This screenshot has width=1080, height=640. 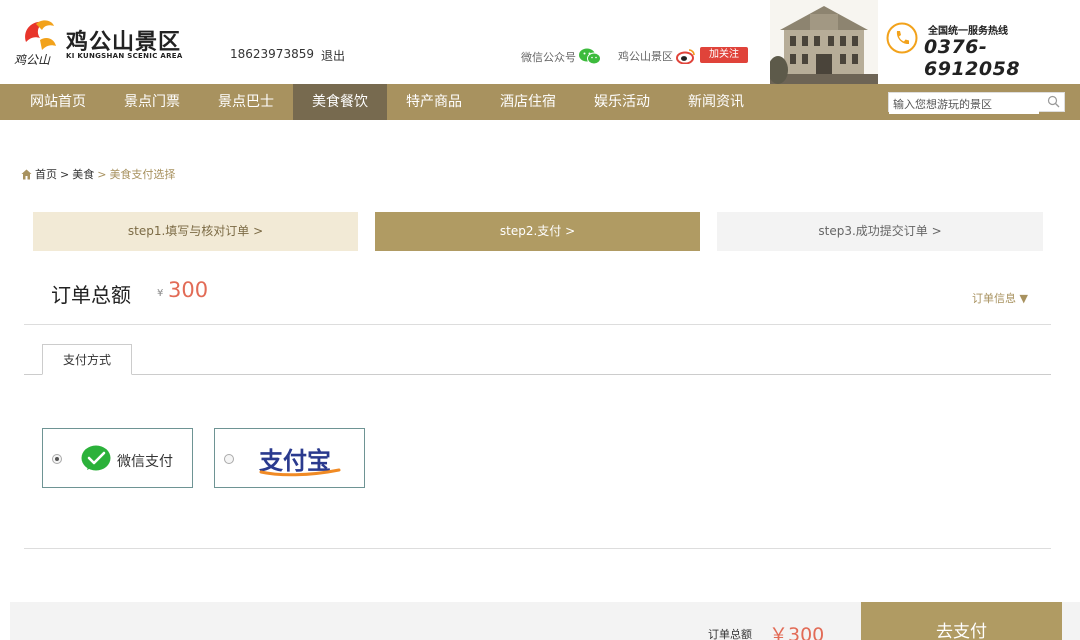 I want to click on step-3: step3.成功提交订单 >, so click(x=880, y=231).